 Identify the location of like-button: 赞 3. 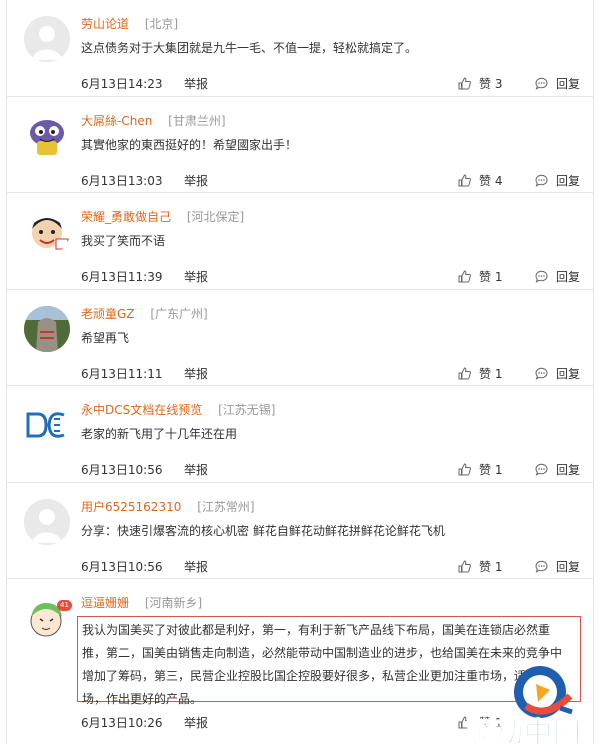
(480, 83).